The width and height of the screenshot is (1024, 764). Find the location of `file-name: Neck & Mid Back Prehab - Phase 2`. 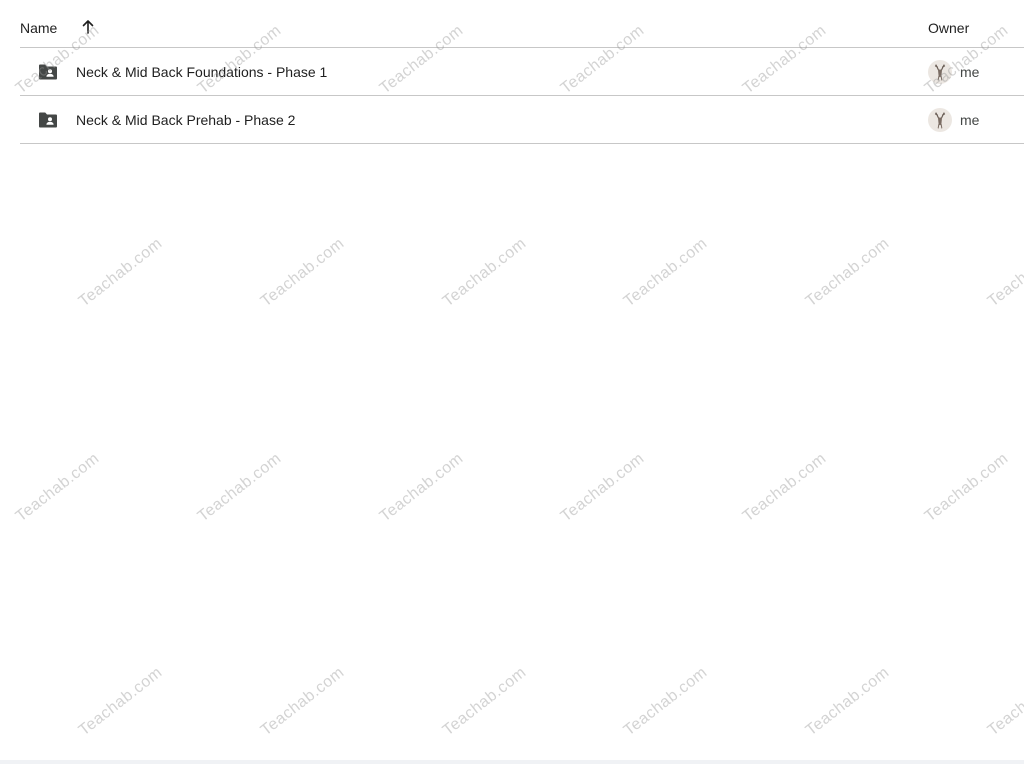

file-name: Neck & Mid Back Prehab - Phase 2 is located at coordinates (185, 120).